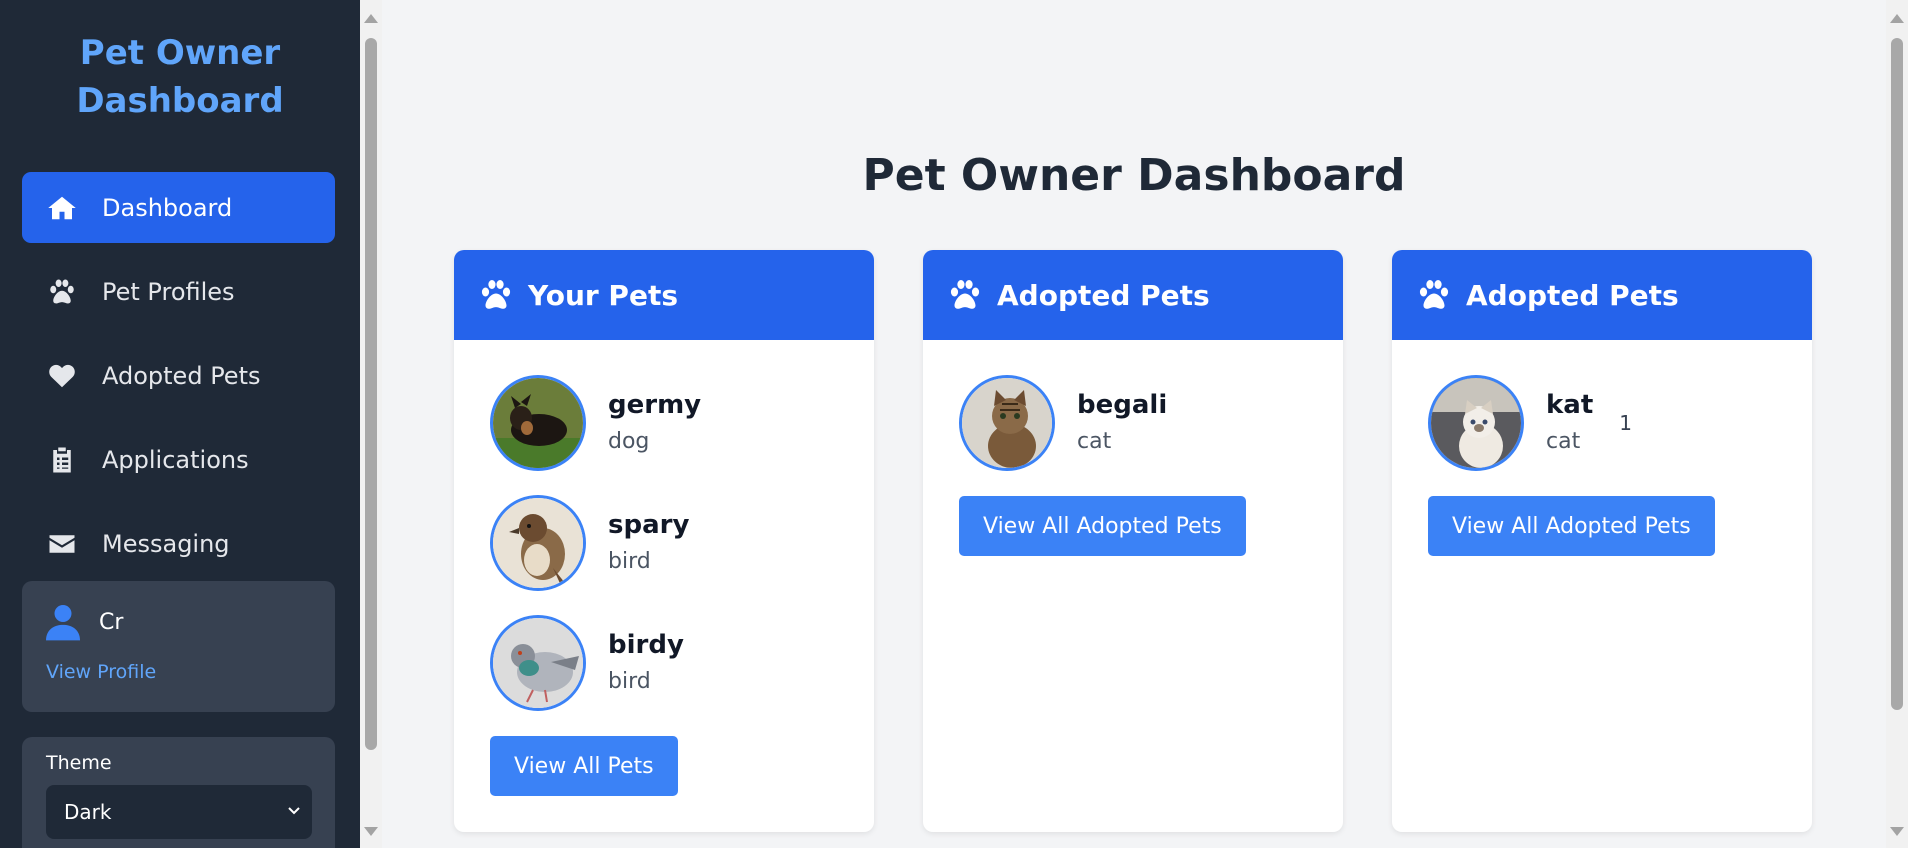  Describe the element at coordinates (88, 812) in the screenshot. I see `theme-select-value: Dark` at that location.